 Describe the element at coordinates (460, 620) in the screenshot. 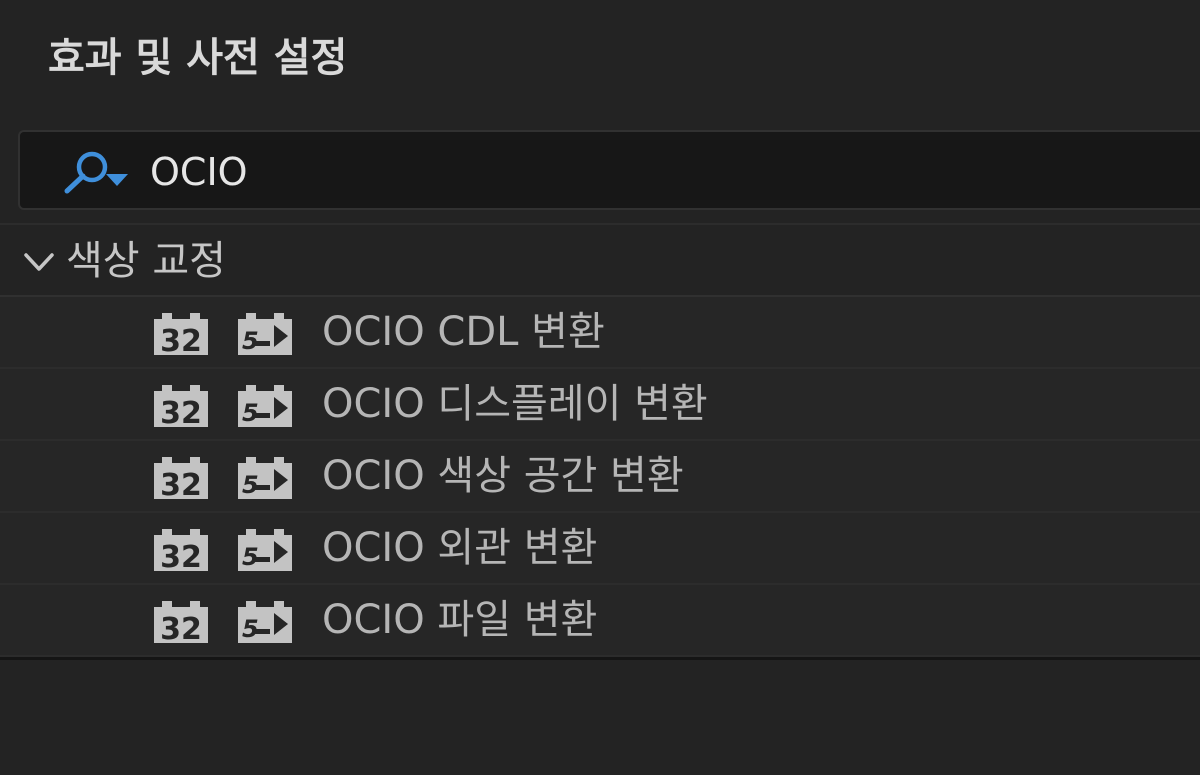

I see `effect-label: OCIO 파일 변환` at that location.